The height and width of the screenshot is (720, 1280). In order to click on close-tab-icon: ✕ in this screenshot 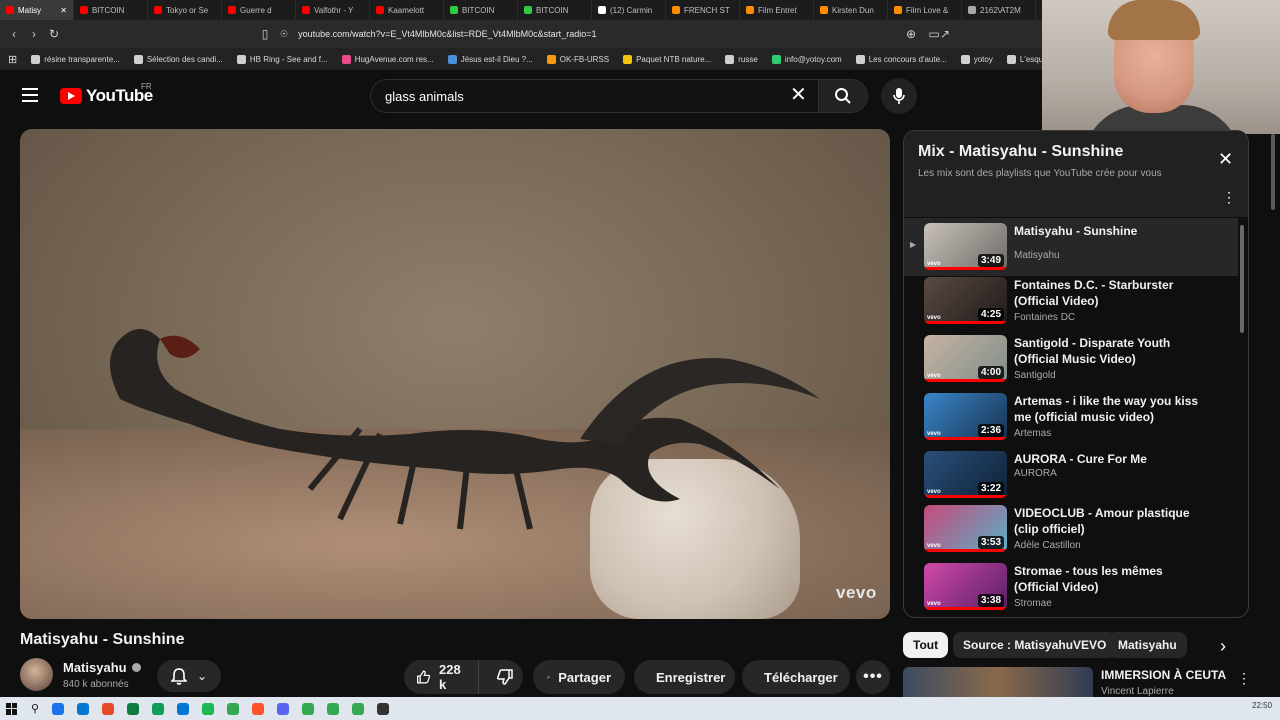, I will do `click(63, 10)`.